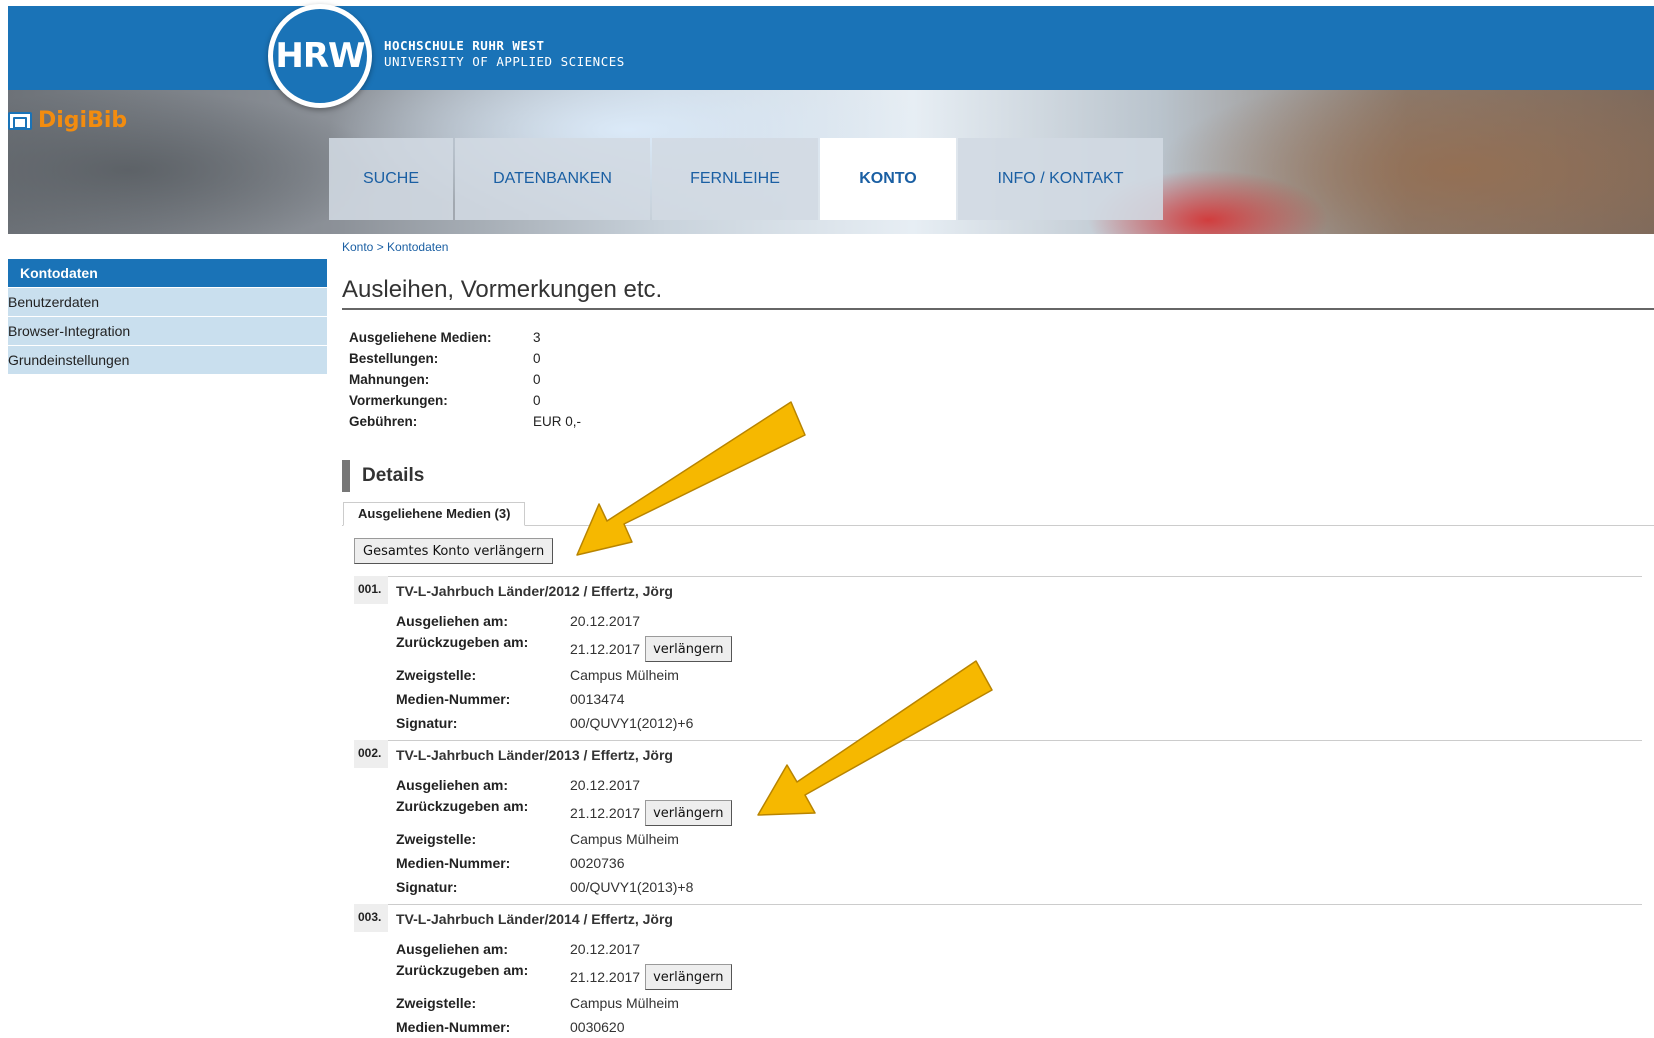 This screenshot has width=1654, height=1038. Describe the element at coordinates (434, 514) in the screenshot. I see `tab-ausgeliehene-medien: Ausgeliehene Medien (3)` at that location.